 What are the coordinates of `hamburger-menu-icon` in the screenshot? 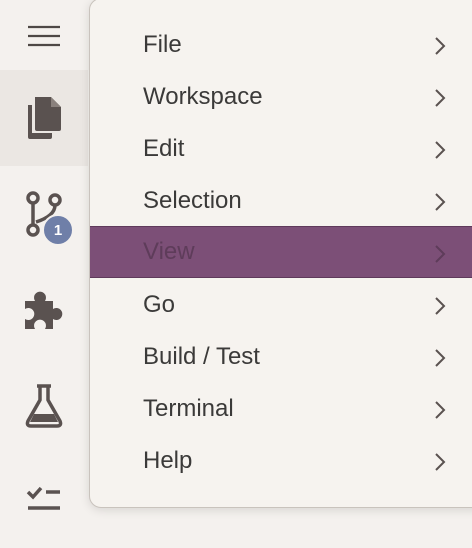 It's located at (44, 36).